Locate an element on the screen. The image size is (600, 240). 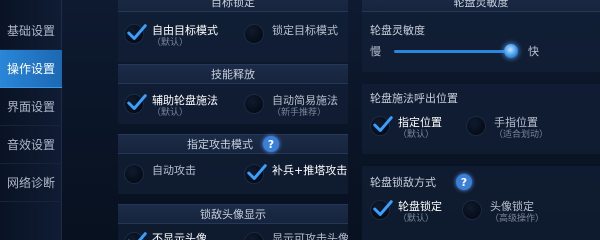
option-show-attackable-avatar: 显示可攻击头像 is located at coordinates (296, 236).